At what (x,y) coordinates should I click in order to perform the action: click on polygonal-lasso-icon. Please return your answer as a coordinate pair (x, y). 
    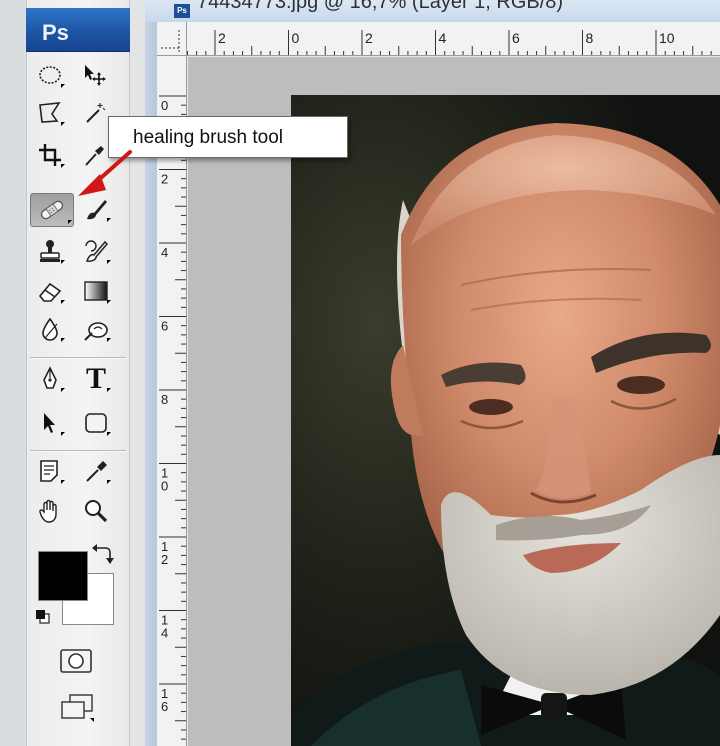
    Looking at the image, I should click on (50, 112).